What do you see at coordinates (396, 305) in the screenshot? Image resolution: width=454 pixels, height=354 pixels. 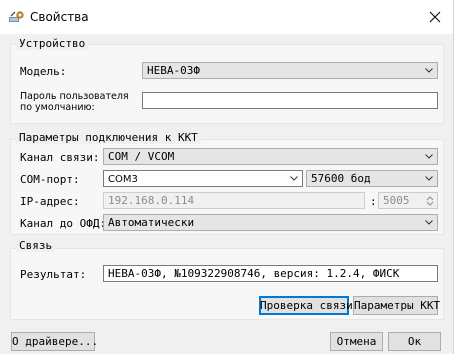 I see `kkt-params-button: Параметры ККТ` at bounding box center [396, 305].